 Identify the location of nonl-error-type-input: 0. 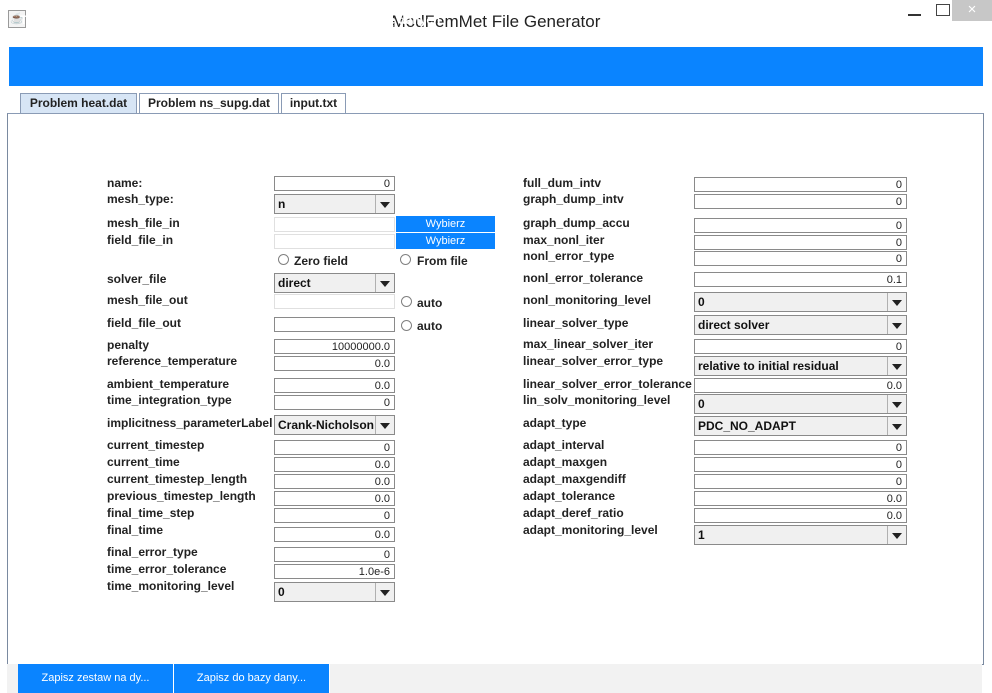
(800, 258).